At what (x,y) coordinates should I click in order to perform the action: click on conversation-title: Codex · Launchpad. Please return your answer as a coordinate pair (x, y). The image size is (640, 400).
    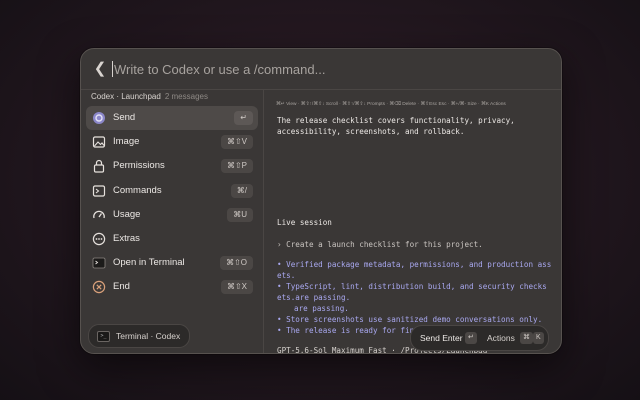
    Looking at the image, I should click on (126, 96).